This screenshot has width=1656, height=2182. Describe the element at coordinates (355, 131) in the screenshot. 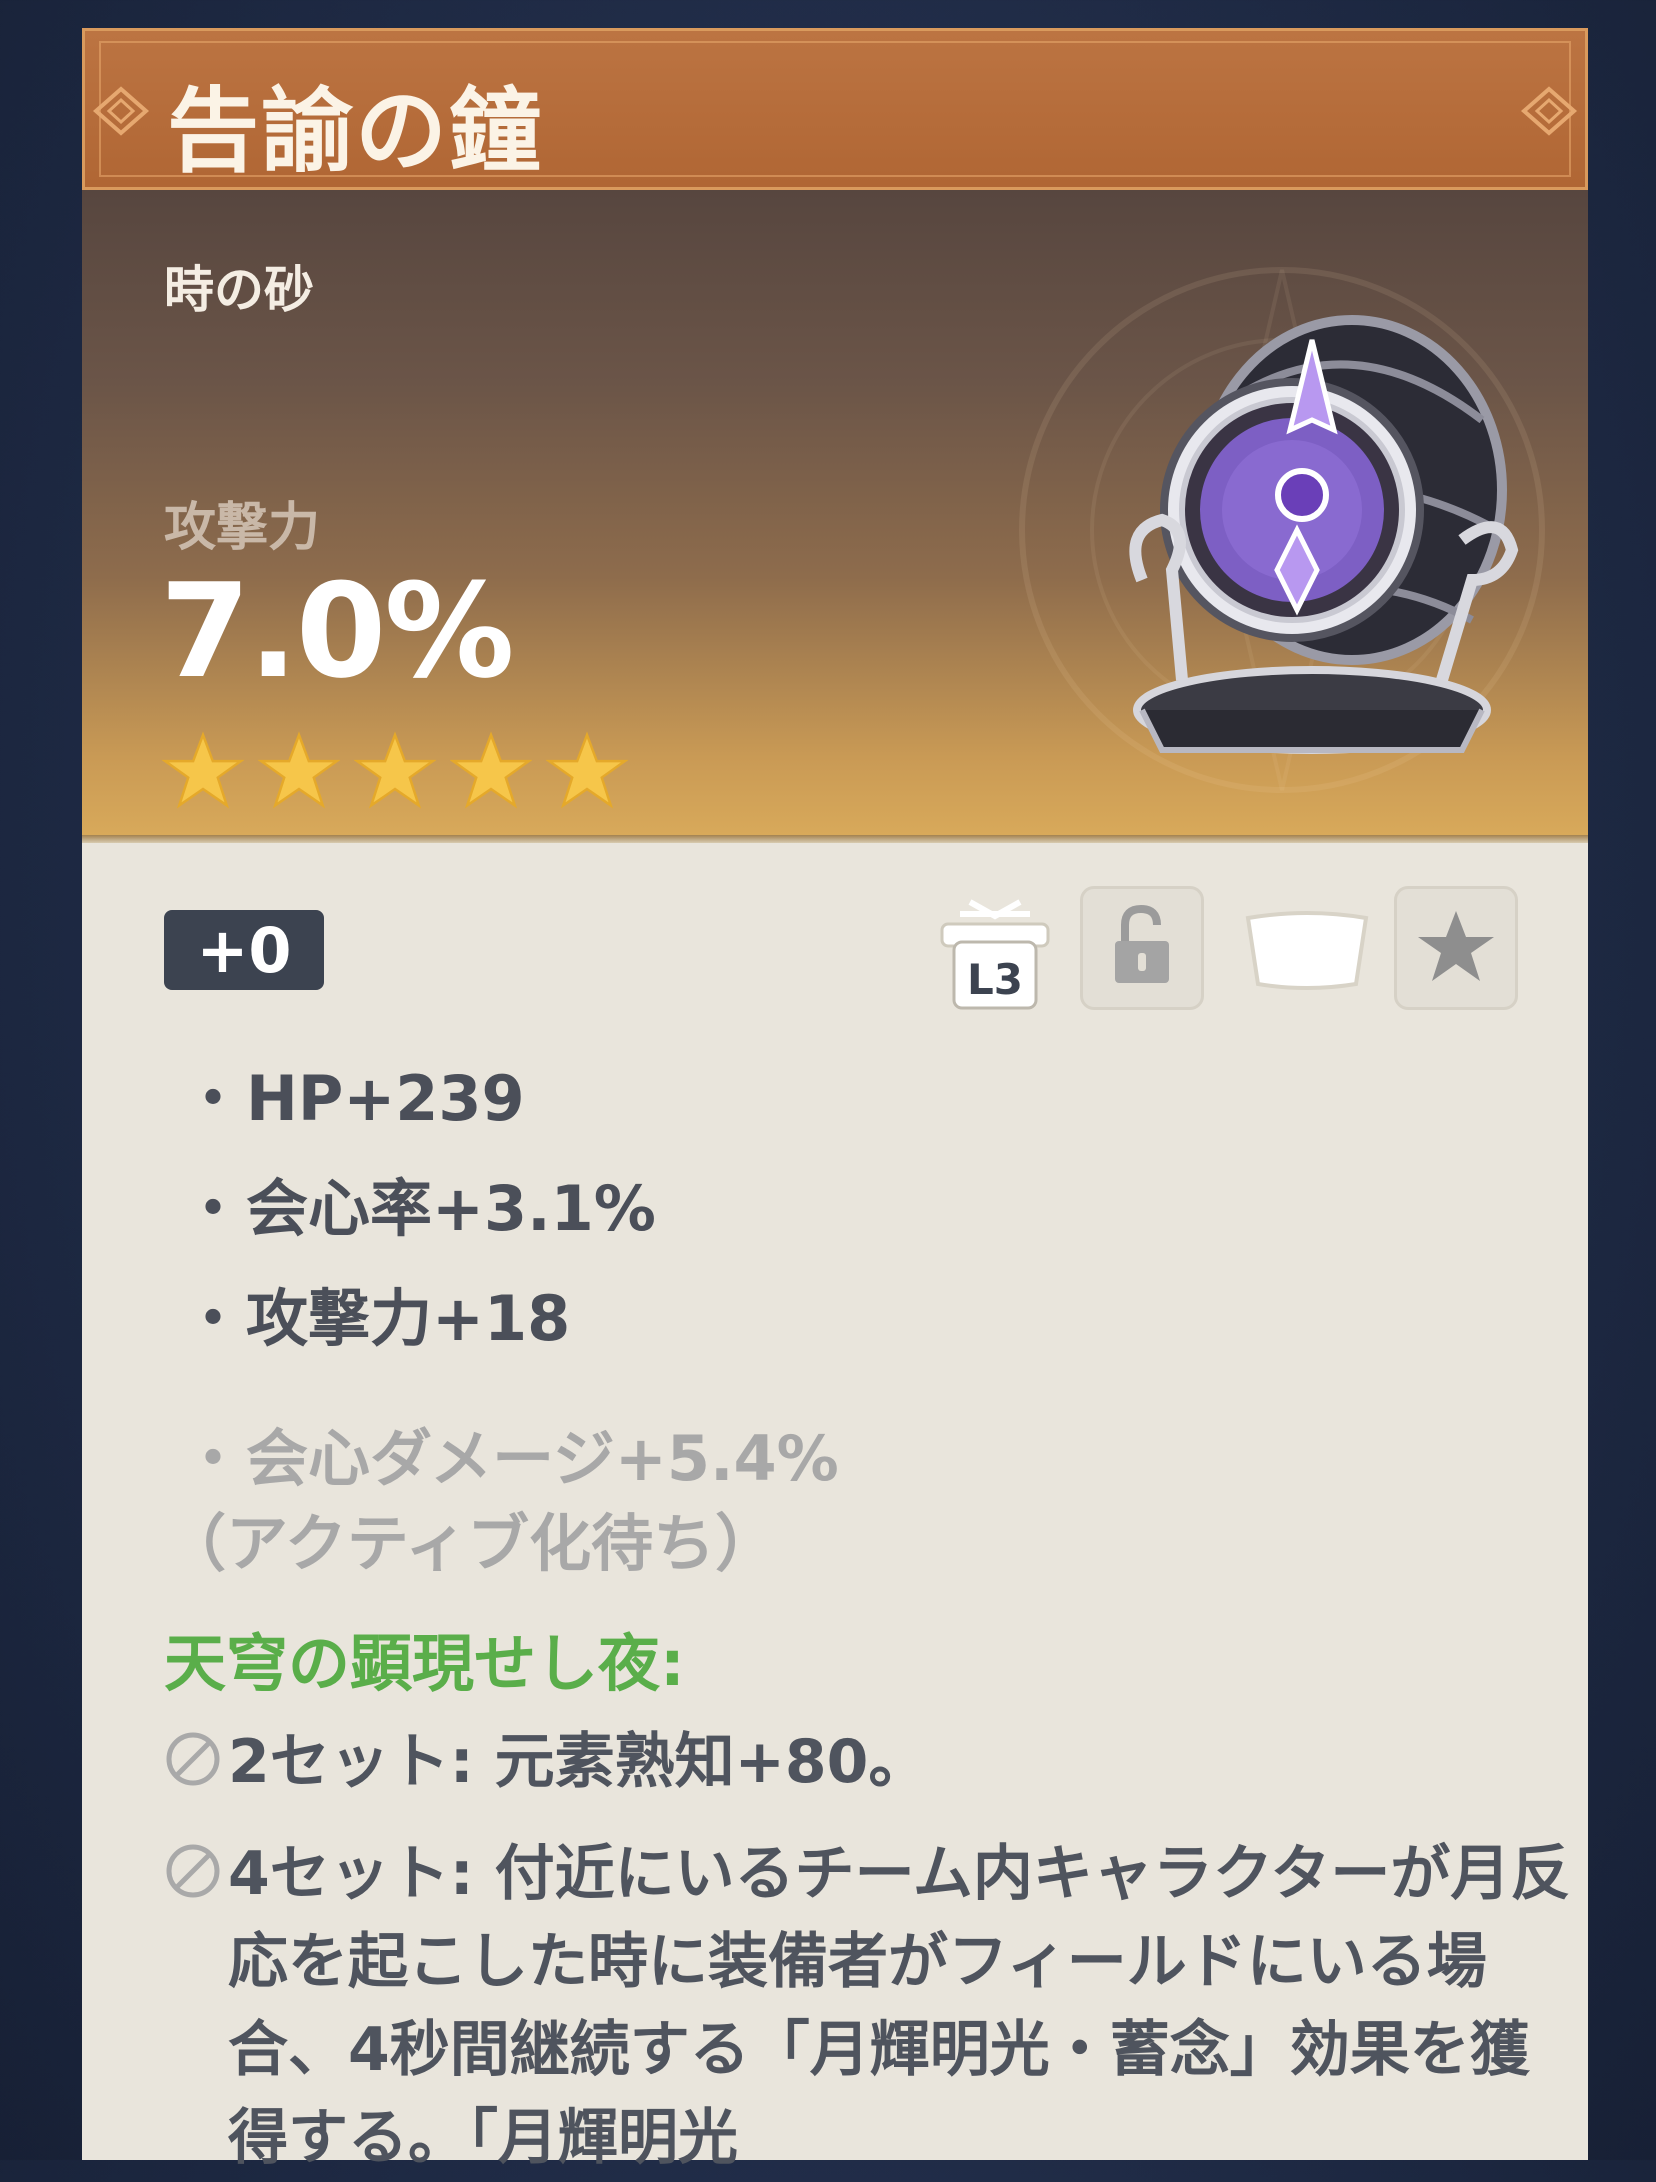

I see `artifact-name: 告諭の鐘` at that location.